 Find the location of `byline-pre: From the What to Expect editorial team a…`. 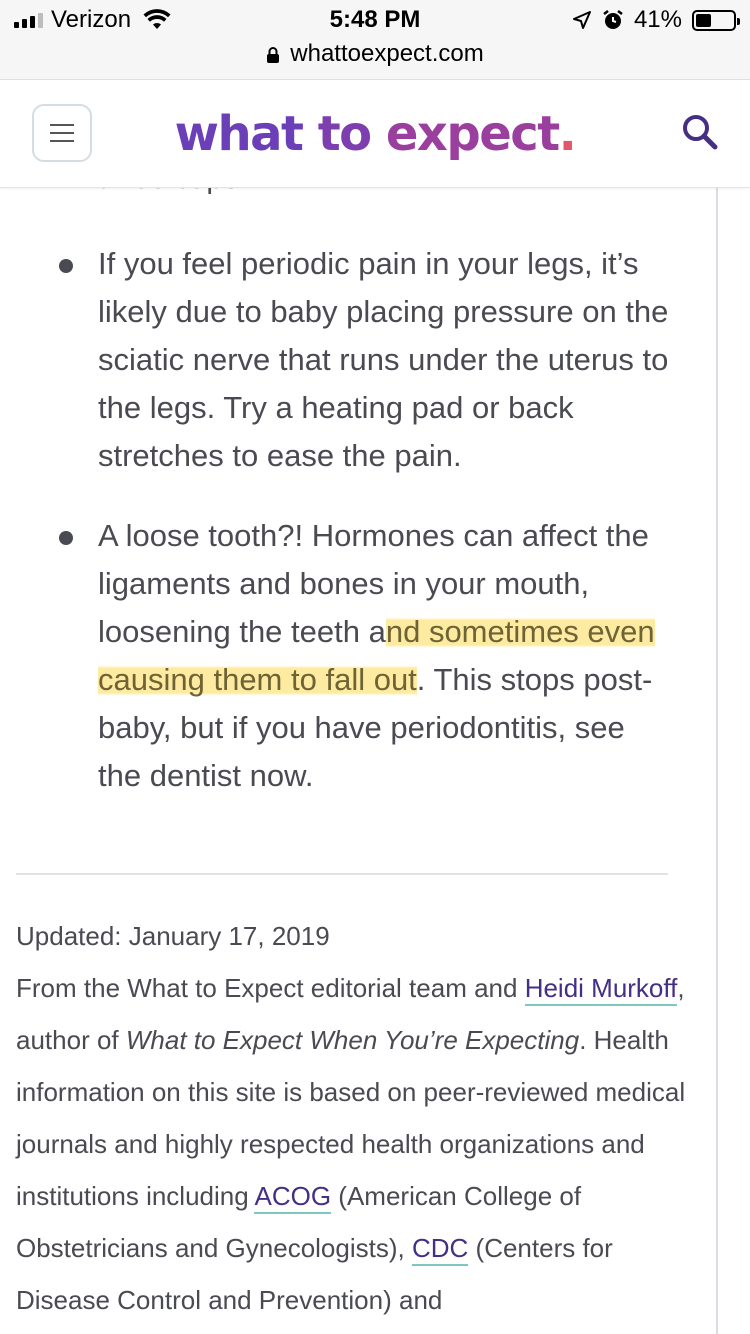

byline-pre: From the What to Expect editorial team a… is located at coordinates (270, 988).